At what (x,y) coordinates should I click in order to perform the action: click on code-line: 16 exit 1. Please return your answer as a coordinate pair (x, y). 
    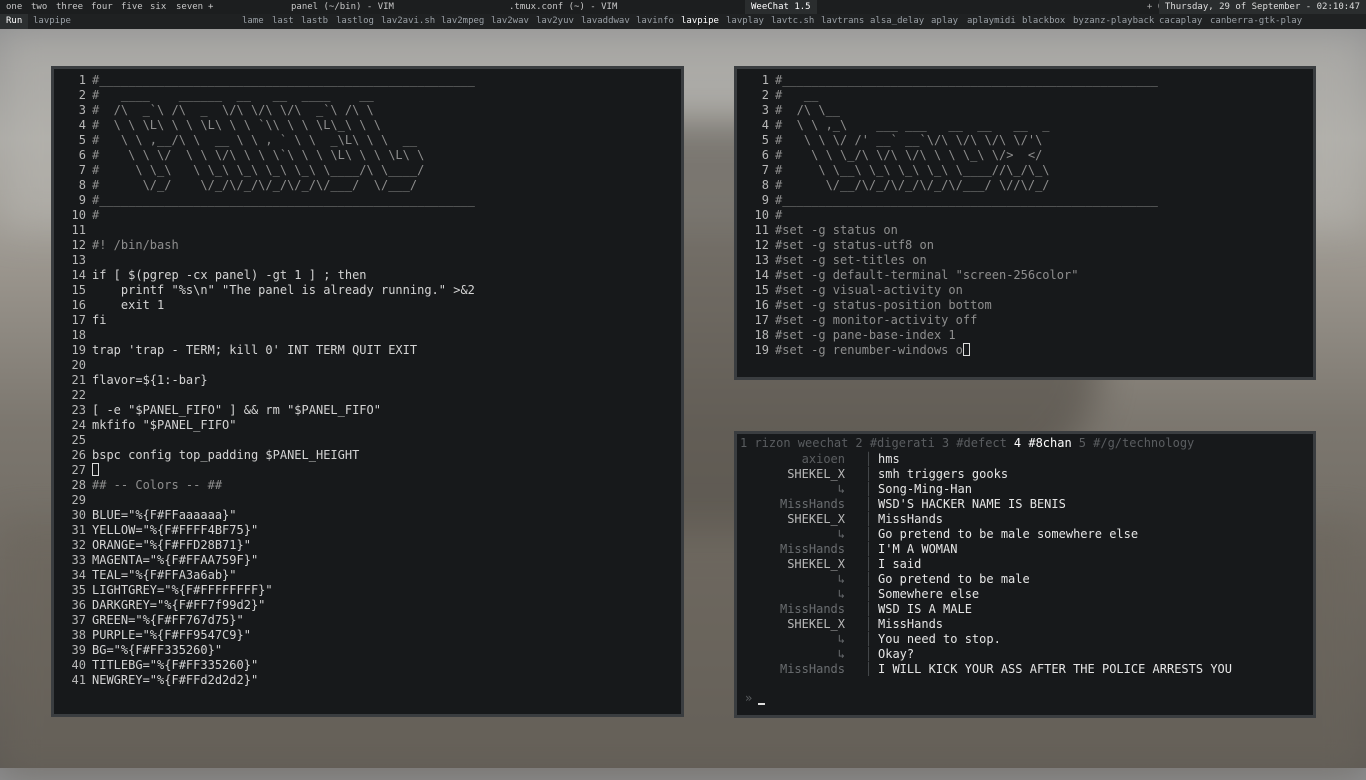
    Looking at the image, I should click on (269, 305).